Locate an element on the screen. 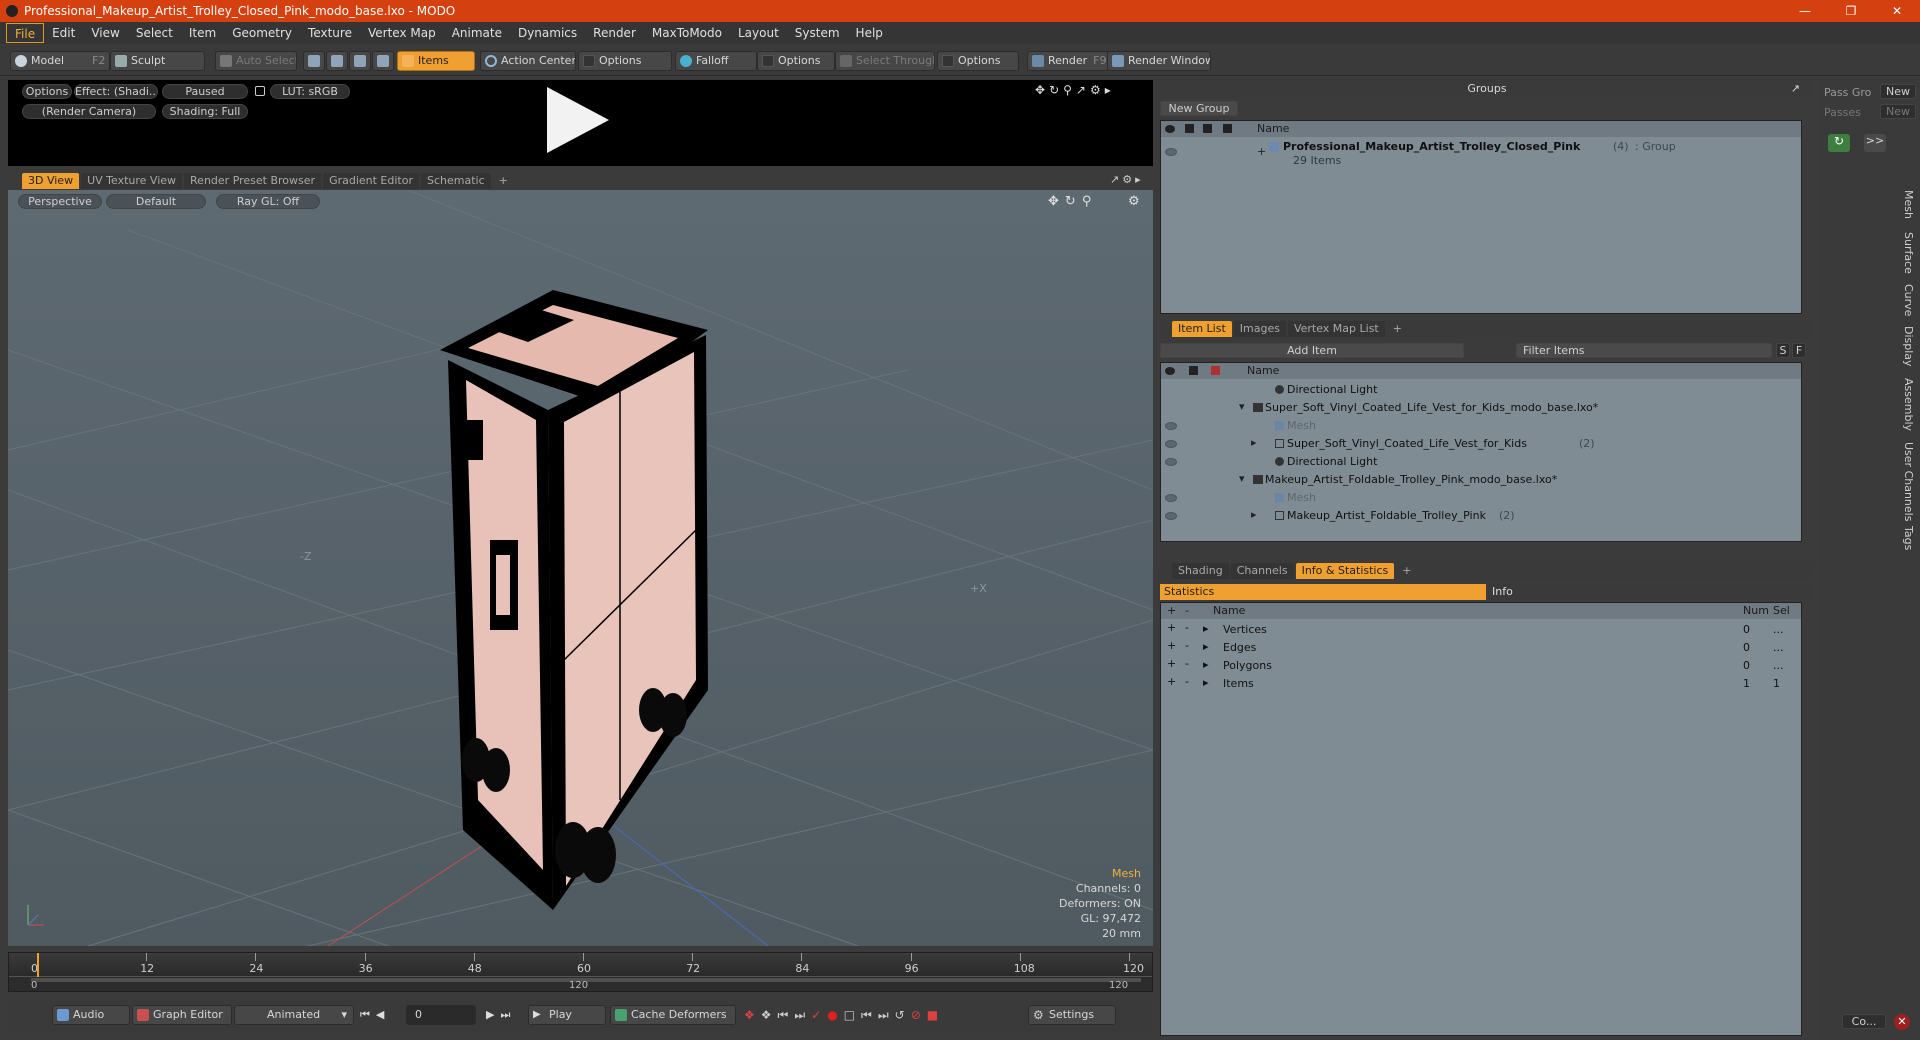  settings-button: ⚙ Settings is located at coordinates (1072, 1015).